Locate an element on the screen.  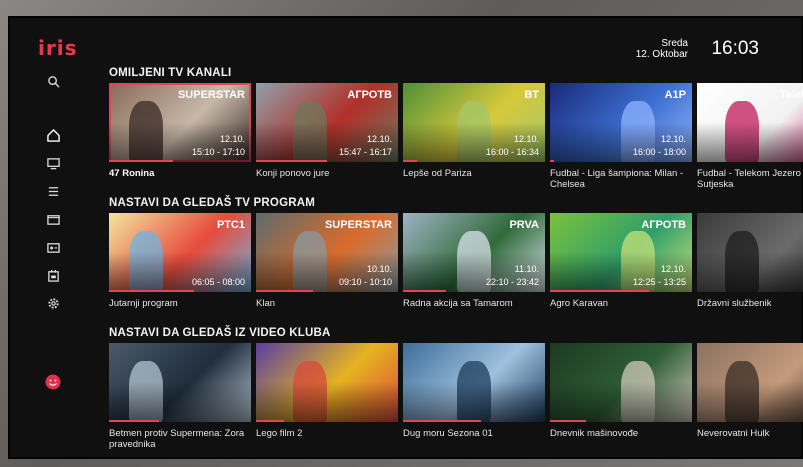
channel-logo: РТС1 is located at coordinates (231, 225).